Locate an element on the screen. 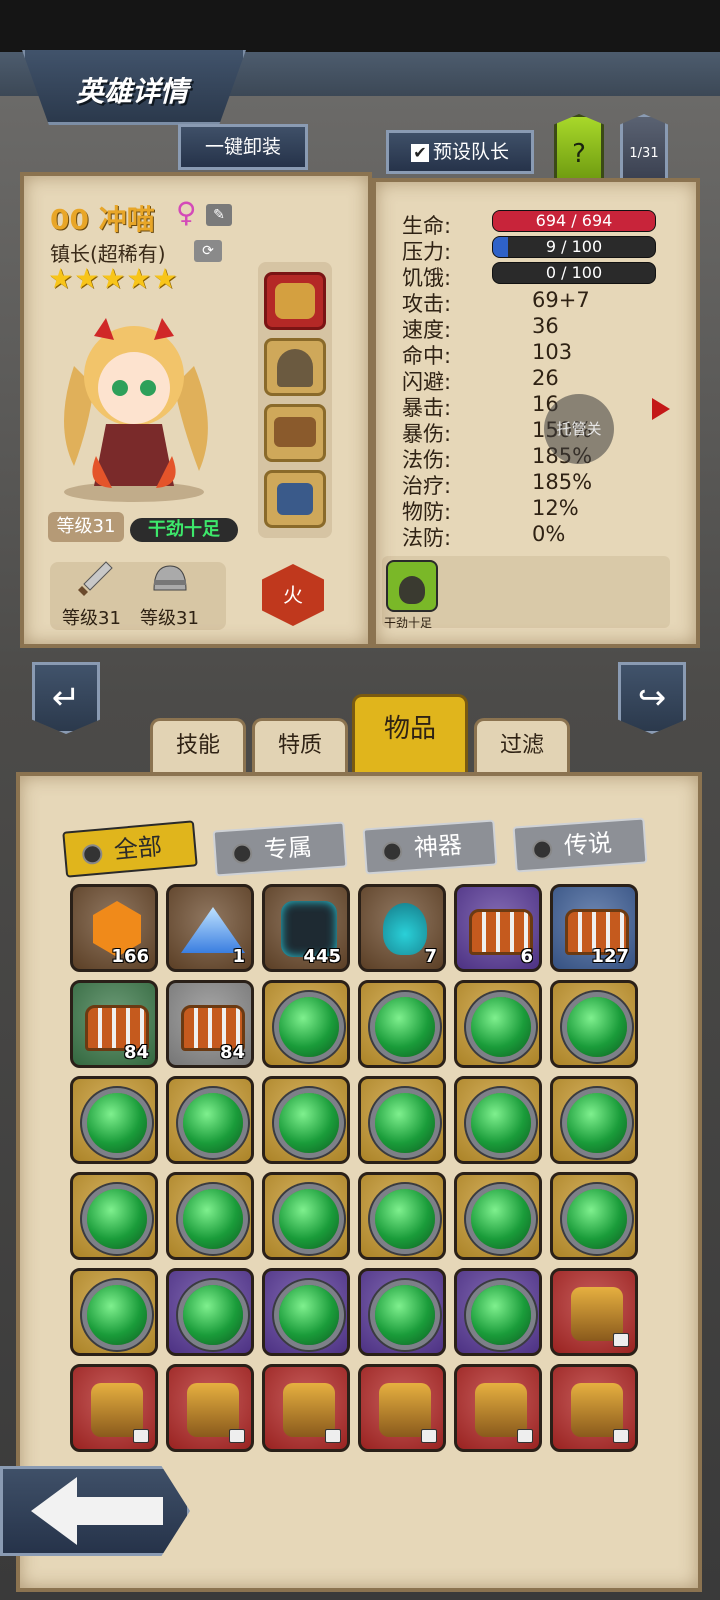  hero-level-badge: 等级31 is located at coordinates (86, 527).